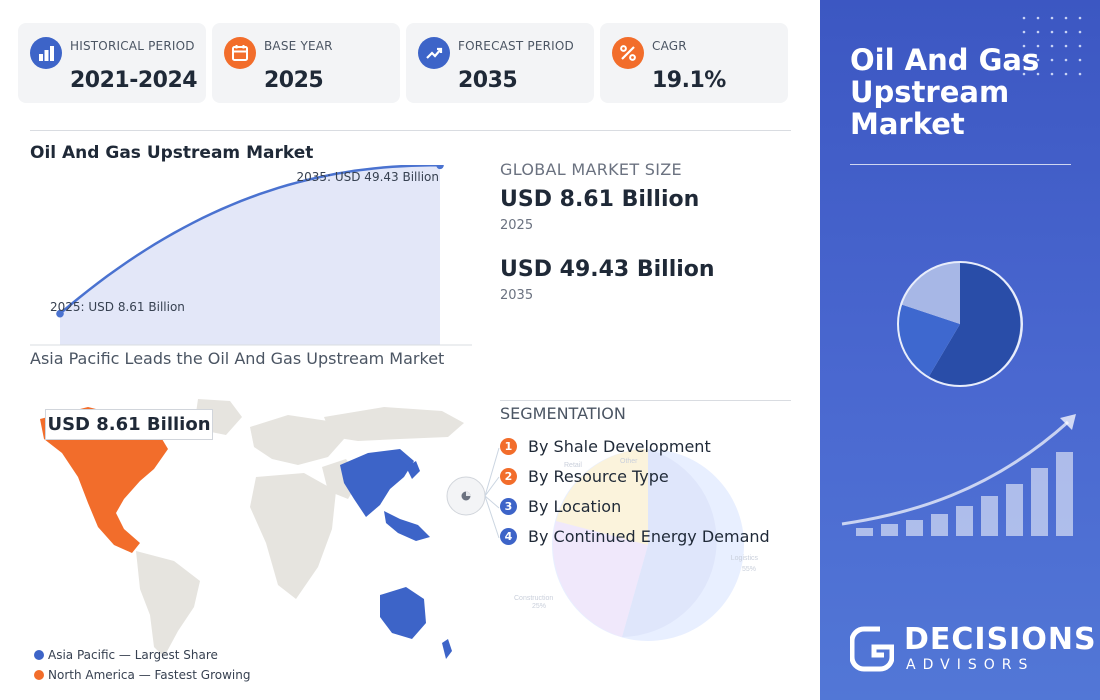 The height and width of the screenshot is (700, 1100). What do you see at coordinates (294, 80) in the screenshot?
I see `stat-value: 2025` at bounding box center [294, 80].